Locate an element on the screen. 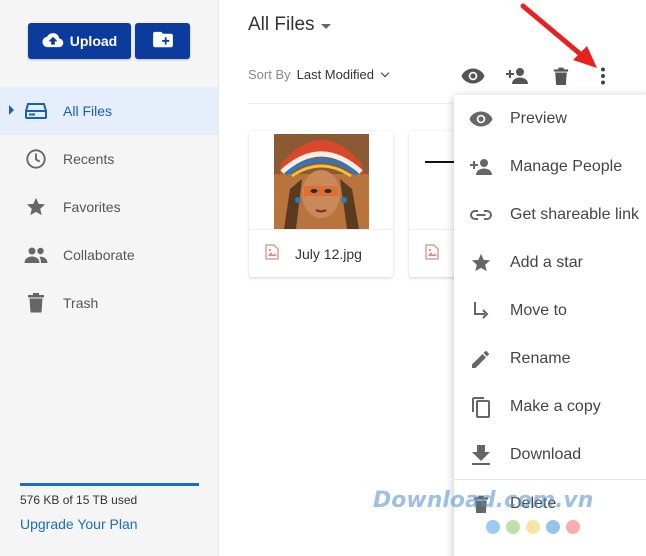 The image size is (646, 556). drive-icon is located at coordinates (36, 111).